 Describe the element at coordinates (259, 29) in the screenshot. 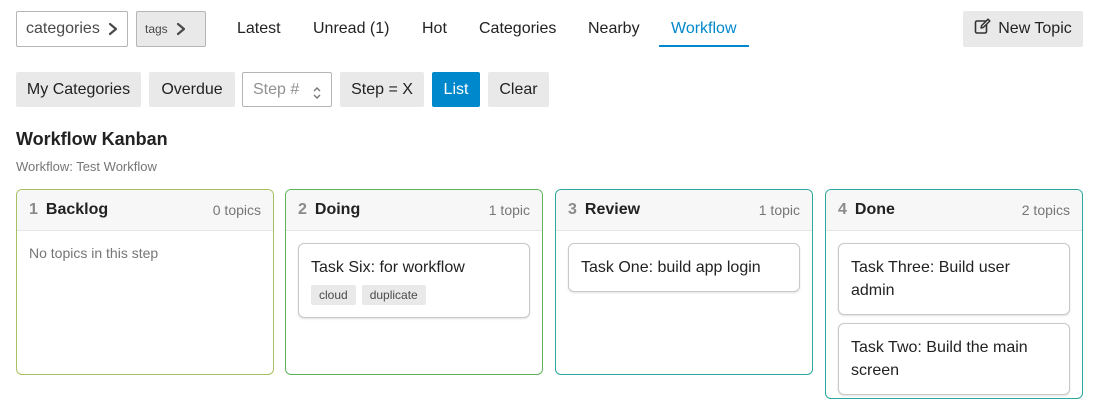

I see `nav-latest: Latest` at that location.